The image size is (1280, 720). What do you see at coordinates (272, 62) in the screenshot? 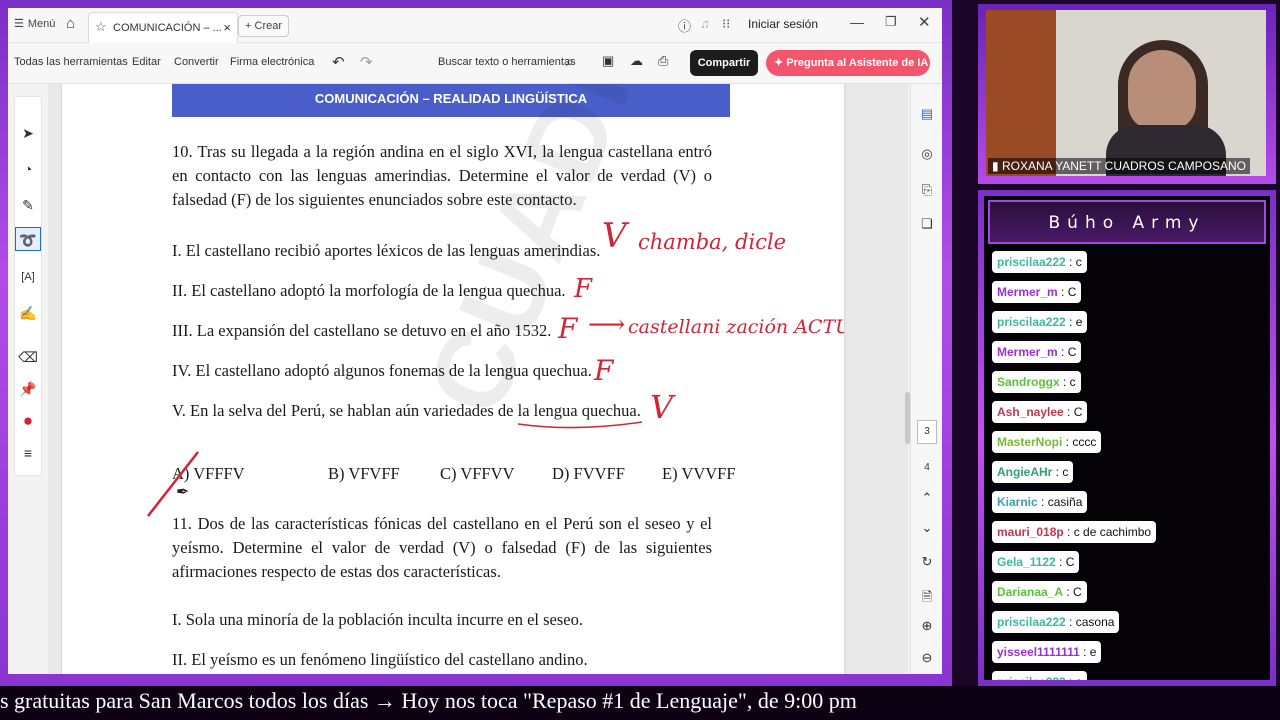
I see `e-sign-link: Firma electrónica` at bounding box center [272, 62].